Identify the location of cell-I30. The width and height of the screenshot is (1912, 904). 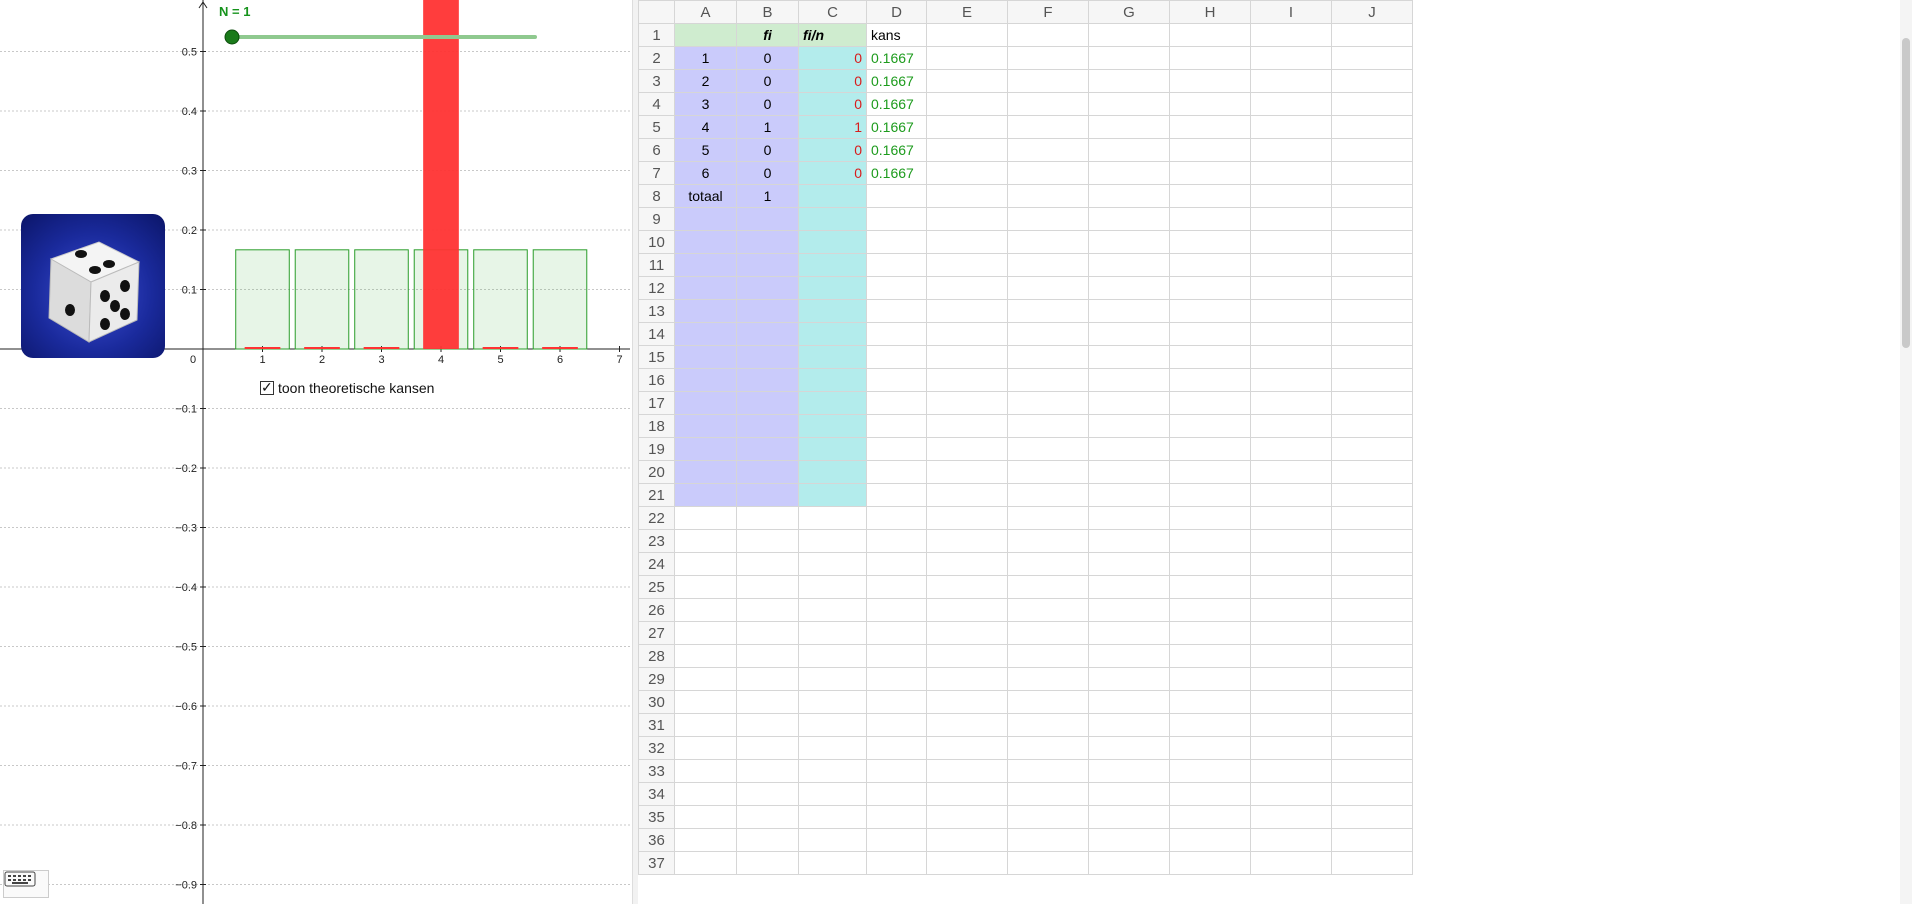
(1291, 702).